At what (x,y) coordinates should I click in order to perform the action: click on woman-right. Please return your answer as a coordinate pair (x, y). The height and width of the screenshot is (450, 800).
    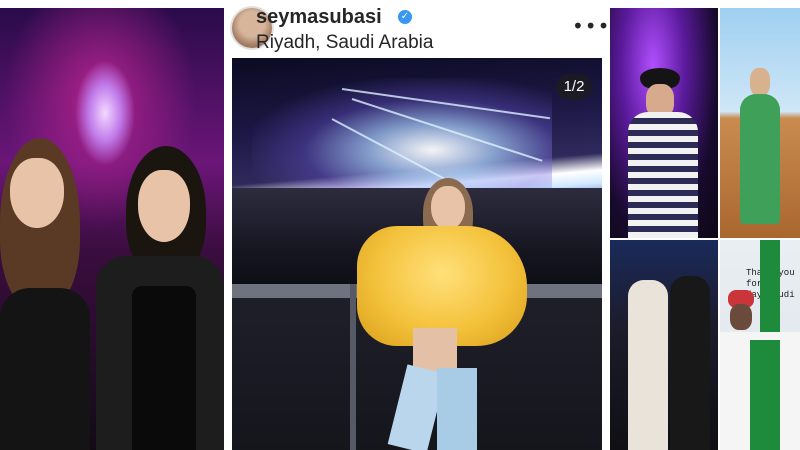
    Looking at the image, I should click on (160, 298).